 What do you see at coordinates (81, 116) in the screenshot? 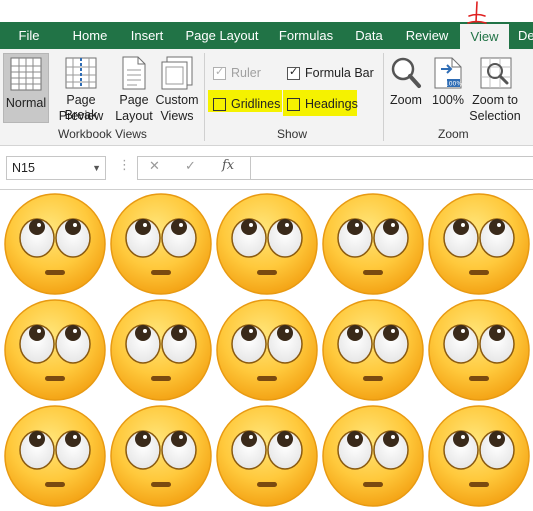
I see `page-break-preview-line2: Preview` at bounding box center [81, 116].